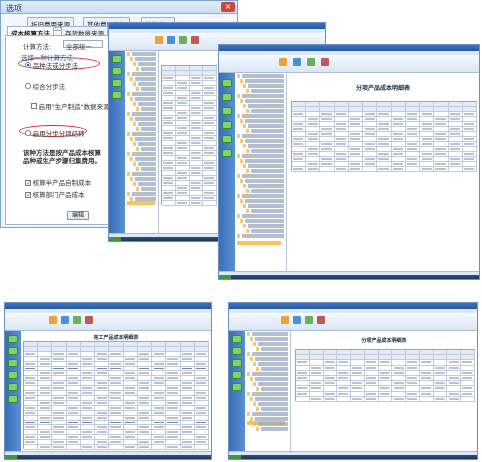 This screenshot has width=482, height=462. What do you see at coordinates (55, 133) in the screenshot?
I see `radio-step-splitting: 启用分步分项结转` at bounding box center [55, 133].